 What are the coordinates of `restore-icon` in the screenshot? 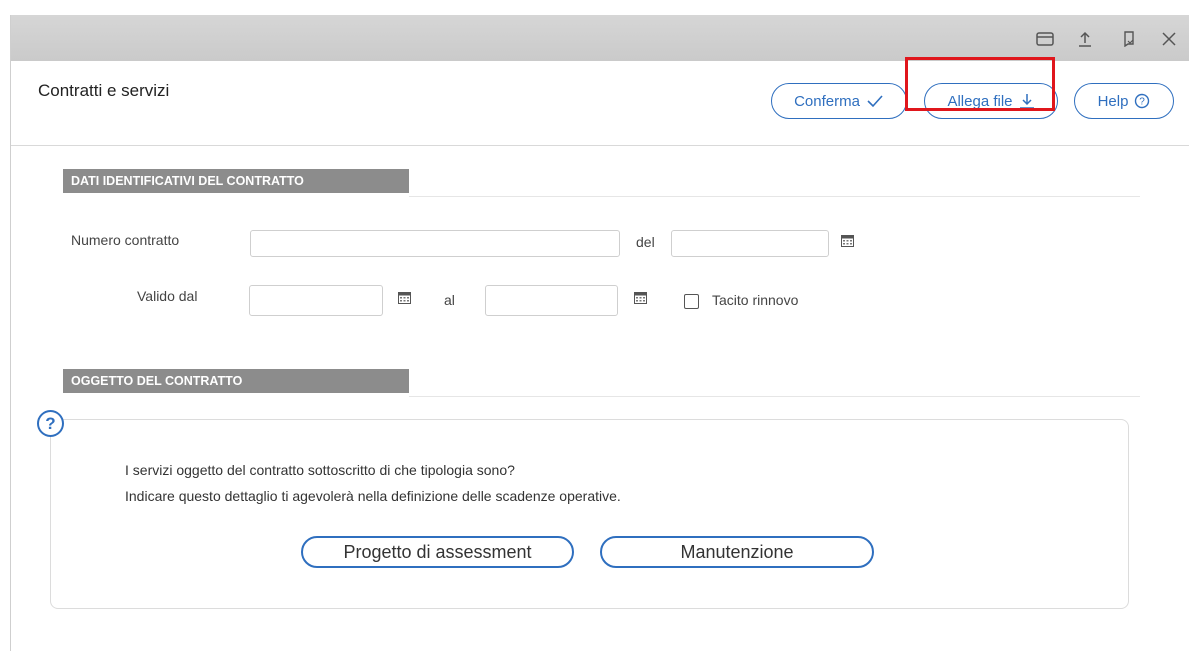 It's located at (1045, 39).